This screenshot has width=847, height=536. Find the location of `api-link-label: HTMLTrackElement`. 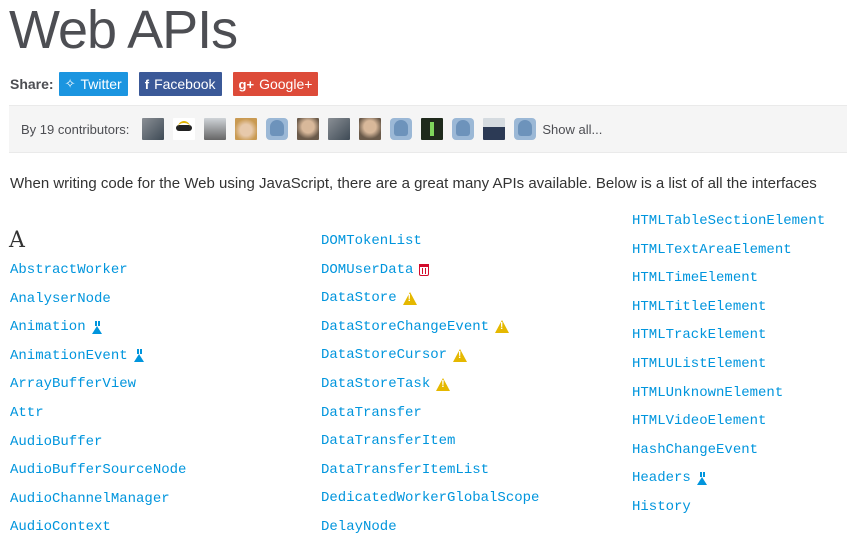

api-link-label: HTMLTrackElement is located at coordinates (699, 335).